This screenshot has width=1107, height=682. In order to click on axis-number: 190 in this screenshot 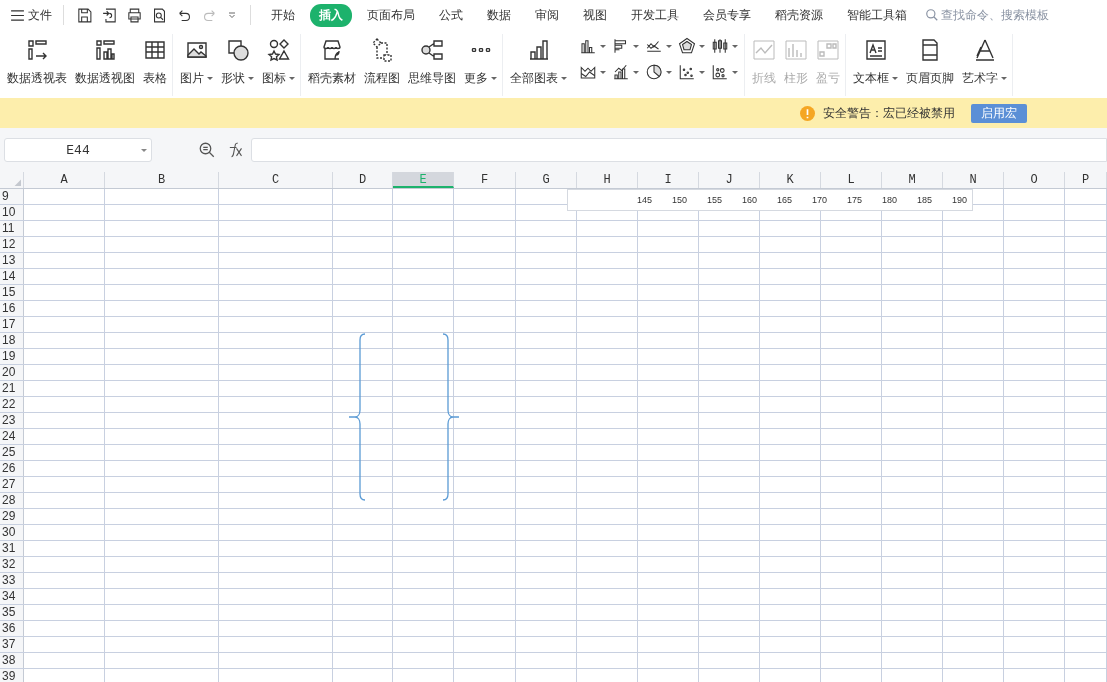, I will do `click(959, 200)`.